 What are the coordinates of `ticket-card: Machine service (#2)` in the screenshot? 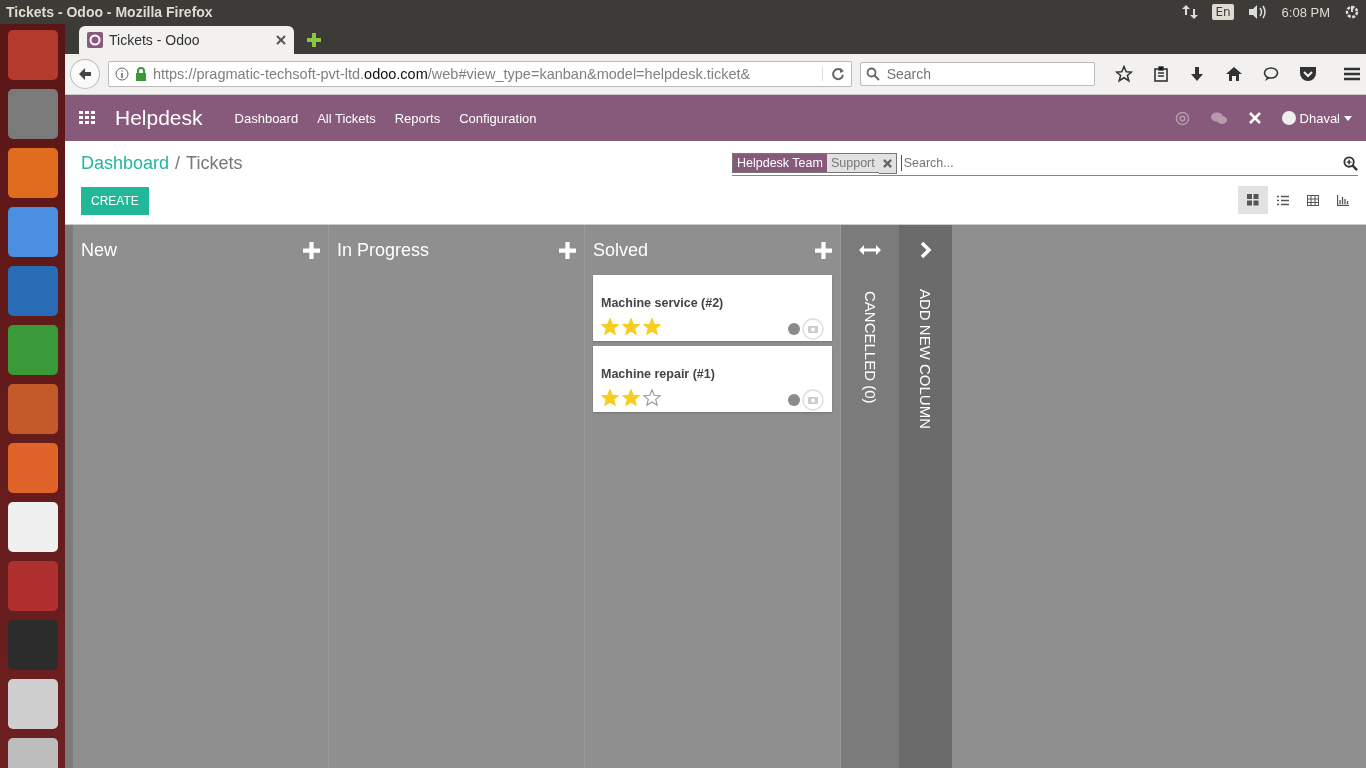 It's located at (712, 308).